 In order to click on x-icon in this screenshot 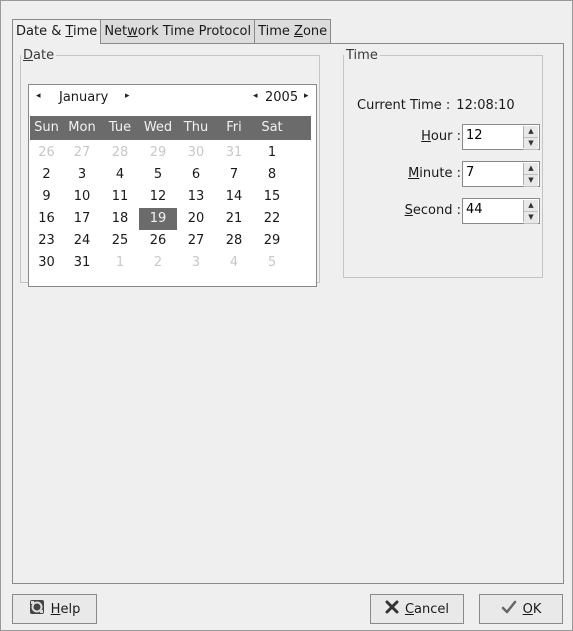, I will do `click(392, 609)`.